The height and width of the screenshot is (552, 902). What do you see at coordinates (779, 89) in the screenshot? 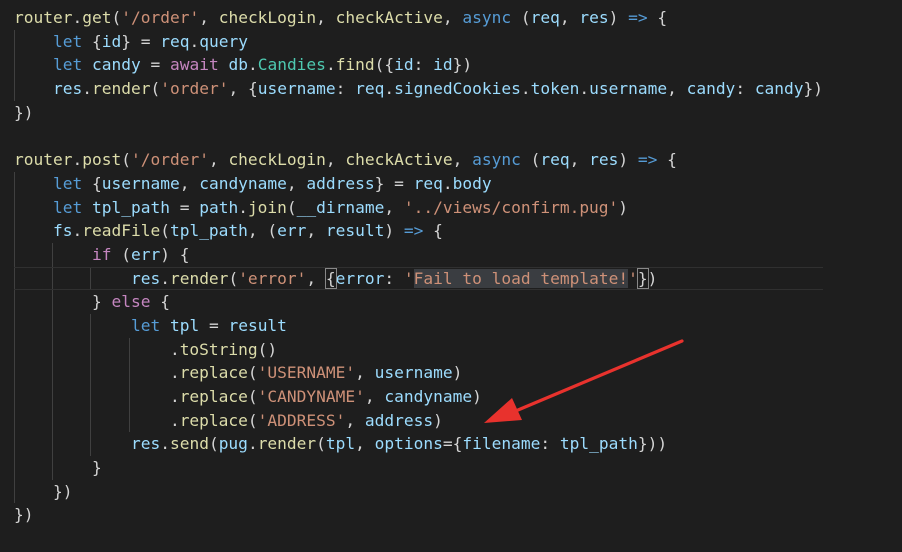
I see `code-token: candy` at bounding box center [779, 89].